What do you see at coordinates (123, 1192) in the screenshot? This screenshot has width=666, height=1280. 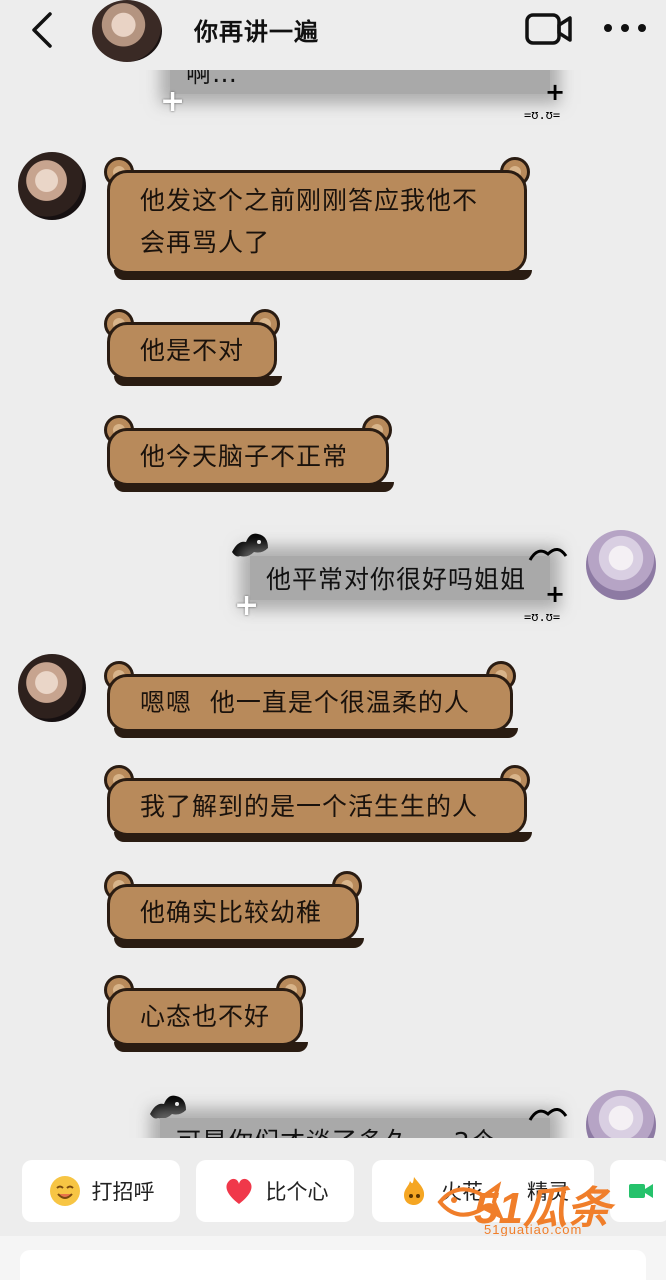 I see `greet-label: 打招呼` at bounding box center [123, 1192].